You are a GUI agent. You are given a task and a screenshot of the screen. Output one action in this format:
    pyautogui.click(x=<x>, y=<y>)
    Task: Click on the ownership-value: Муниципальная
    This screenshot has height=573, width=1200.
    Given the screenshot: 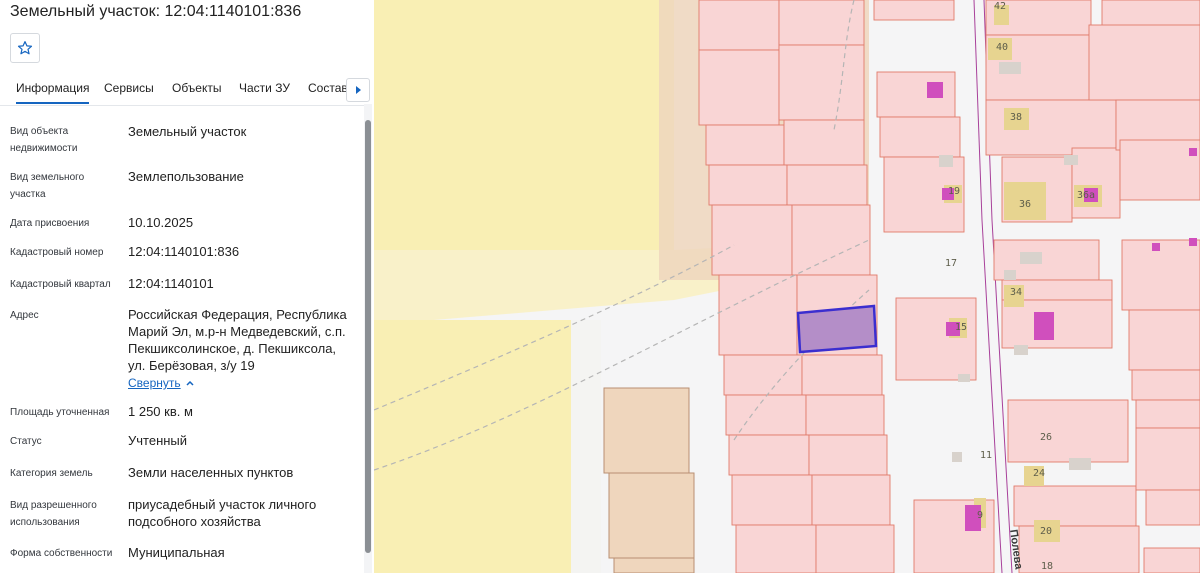 What is the action you would take?
    pyautogui.click(x=176, y=552)
    